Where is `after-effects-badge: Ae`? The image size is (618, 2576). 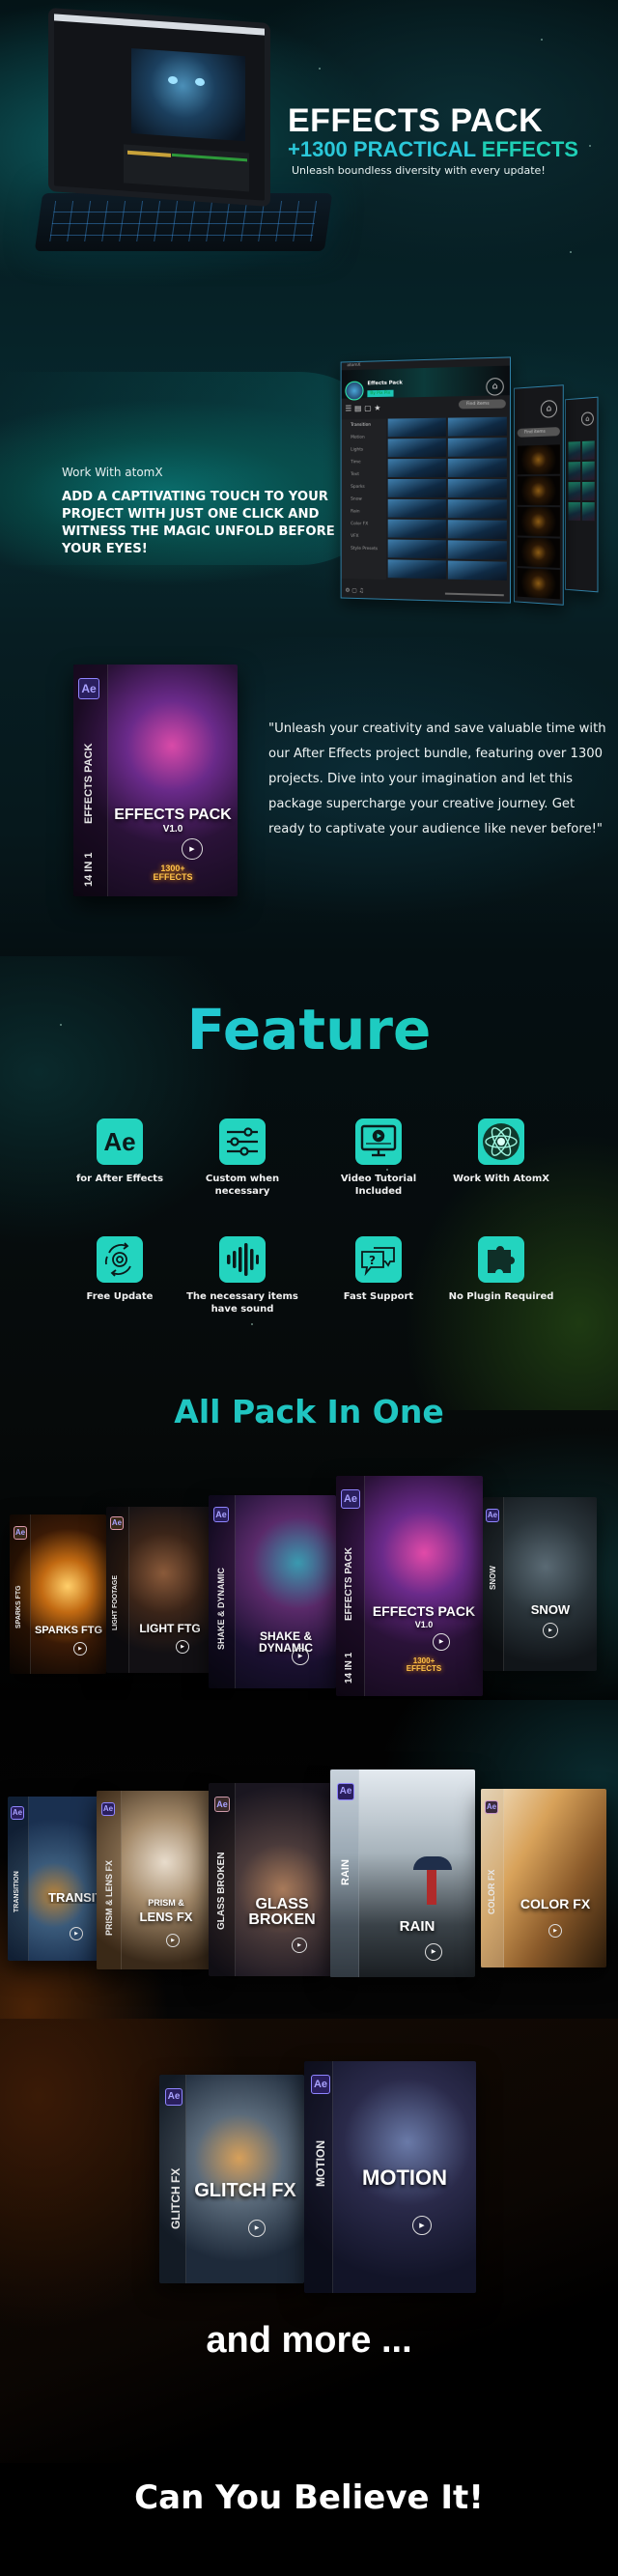
after-effects-badge: Ae is located at coordinates (88, 688).